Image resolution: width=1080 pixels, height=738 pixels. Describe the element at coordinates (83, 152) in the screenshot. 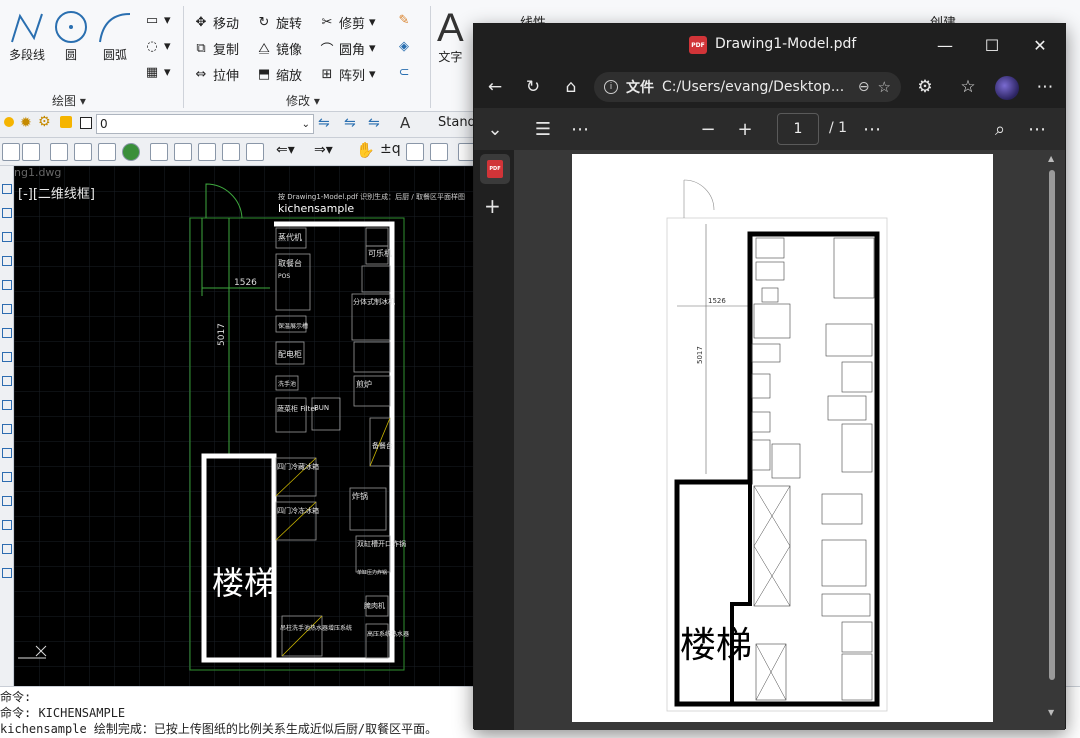

I see `print-preview-icon` at that location.